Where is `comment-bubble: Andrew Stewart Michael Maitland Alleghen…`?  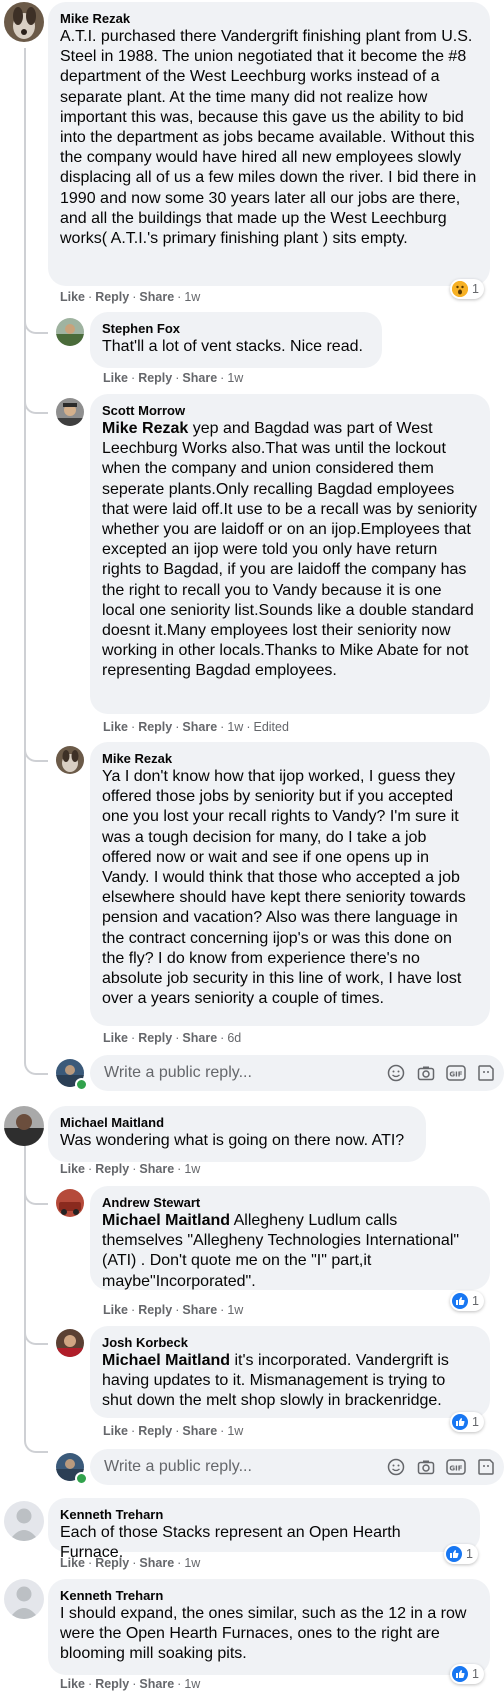 comment-bubble: Andrew Stewart Michael Maitland Alleghen… is located at coordinates (290, 1238).